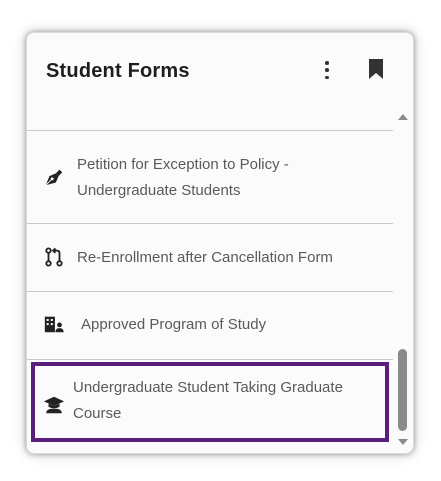 The height and width of the screenshot is (481, 441). I want to click on building-person-icon, so click(54, 324).